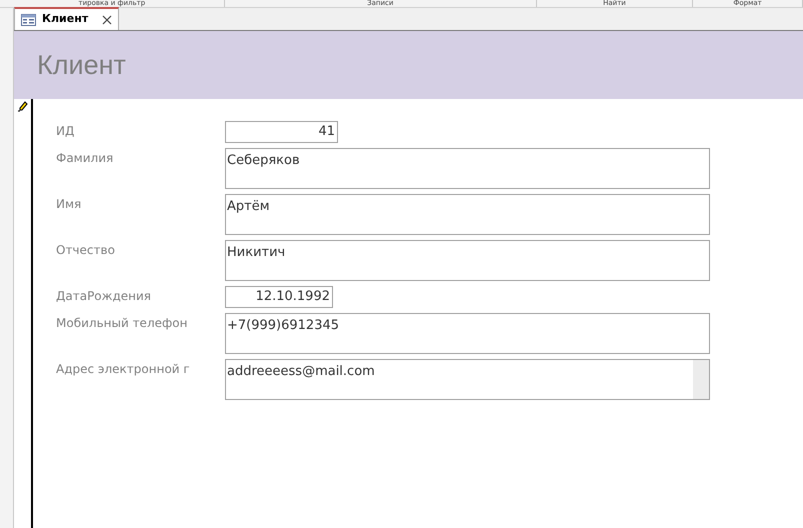 This screenshot has width=803, height=528. Describe the element at coordinates (81, 65) in the screenshot. I see `form-title: Клиент` at that location.